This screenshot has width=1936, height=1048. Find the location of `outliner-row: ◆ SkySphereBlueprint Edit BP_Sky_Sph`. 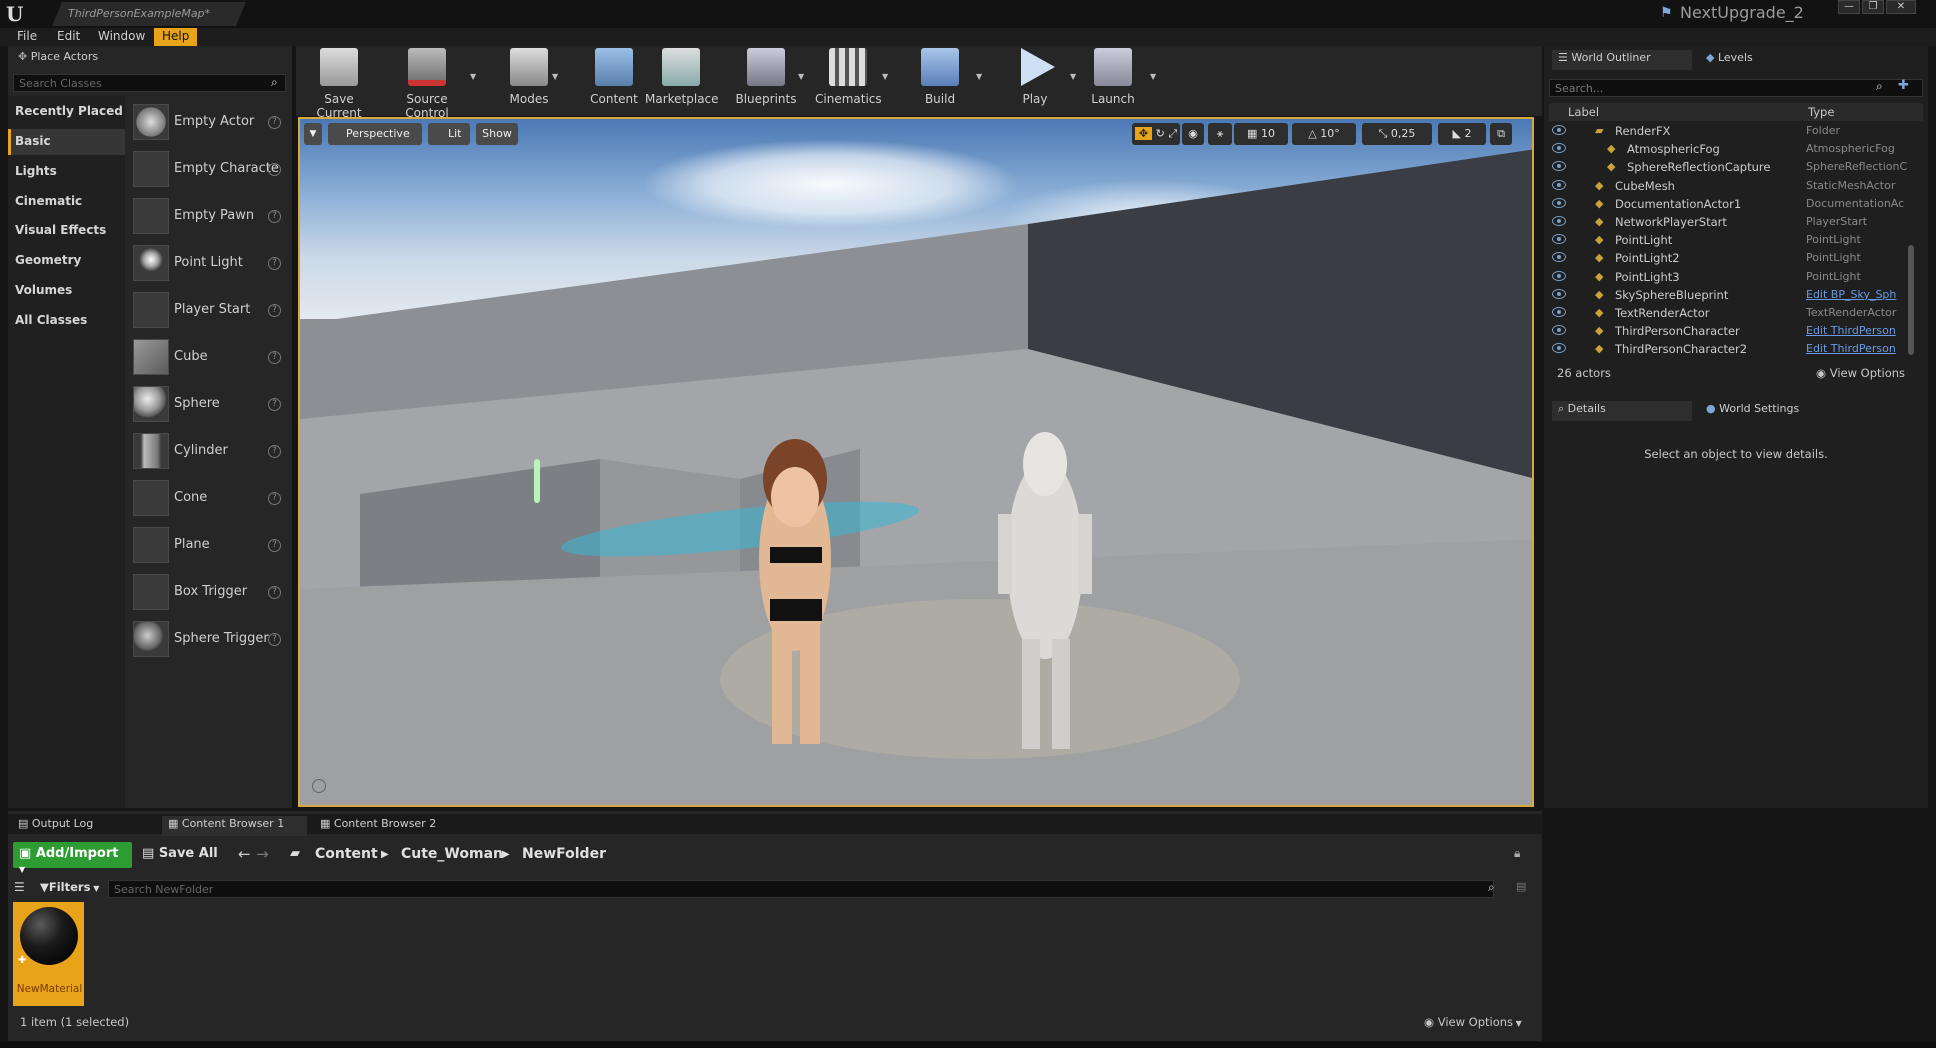

outliner-row: ◆ SkySphereBlueprint Edit BP_Sky_Sph is located at coordinates (1736, 295).